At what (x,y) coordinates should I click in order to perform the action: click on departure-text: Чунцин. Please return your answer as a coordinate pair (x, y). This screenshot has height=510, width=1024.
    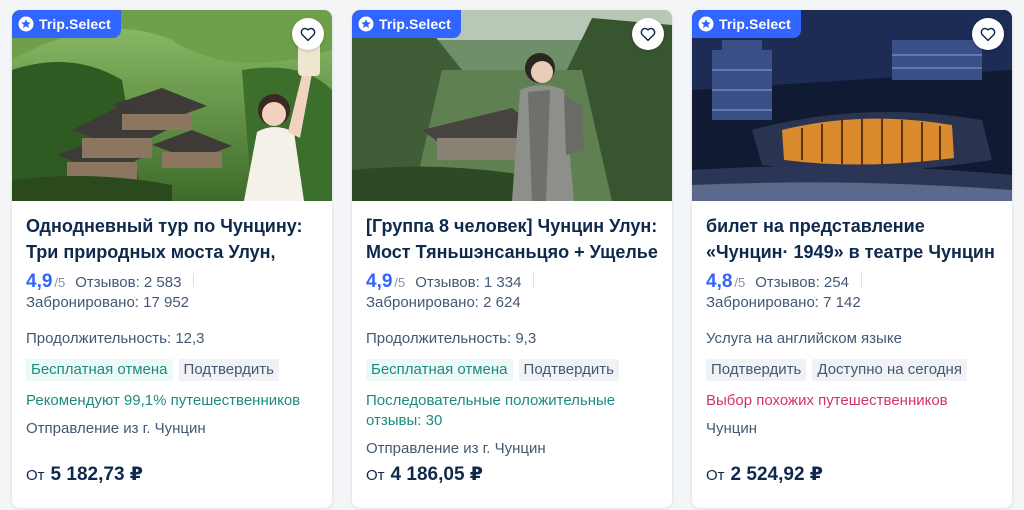
    Looking at the image, I should click on (732, 428).